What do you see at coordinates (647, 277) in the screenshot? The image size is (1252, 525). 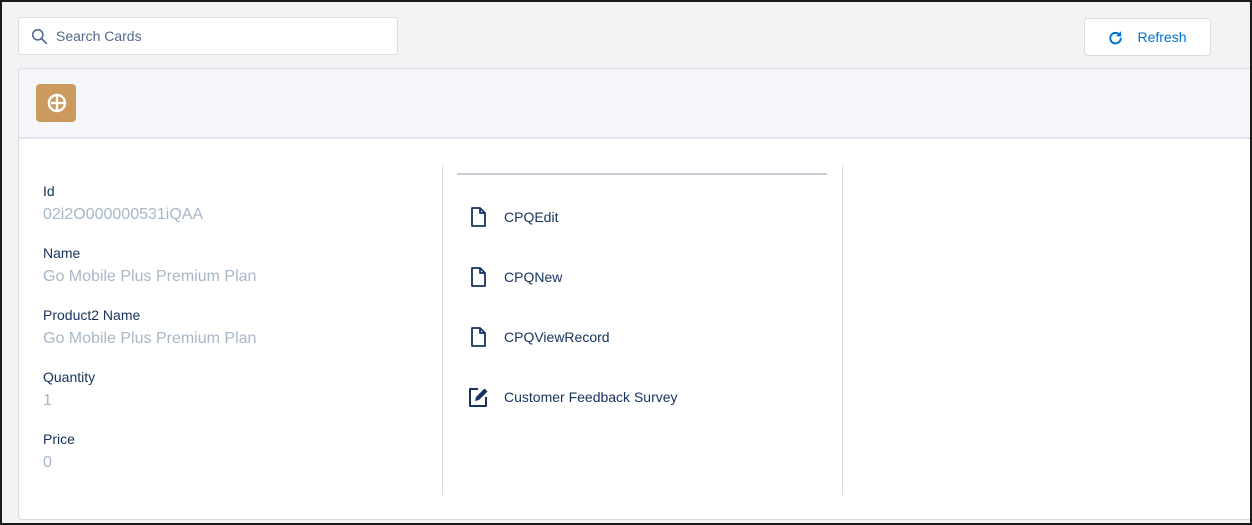 I see `action-cpqnew: CPQNew` at bounding box center [647, 277].